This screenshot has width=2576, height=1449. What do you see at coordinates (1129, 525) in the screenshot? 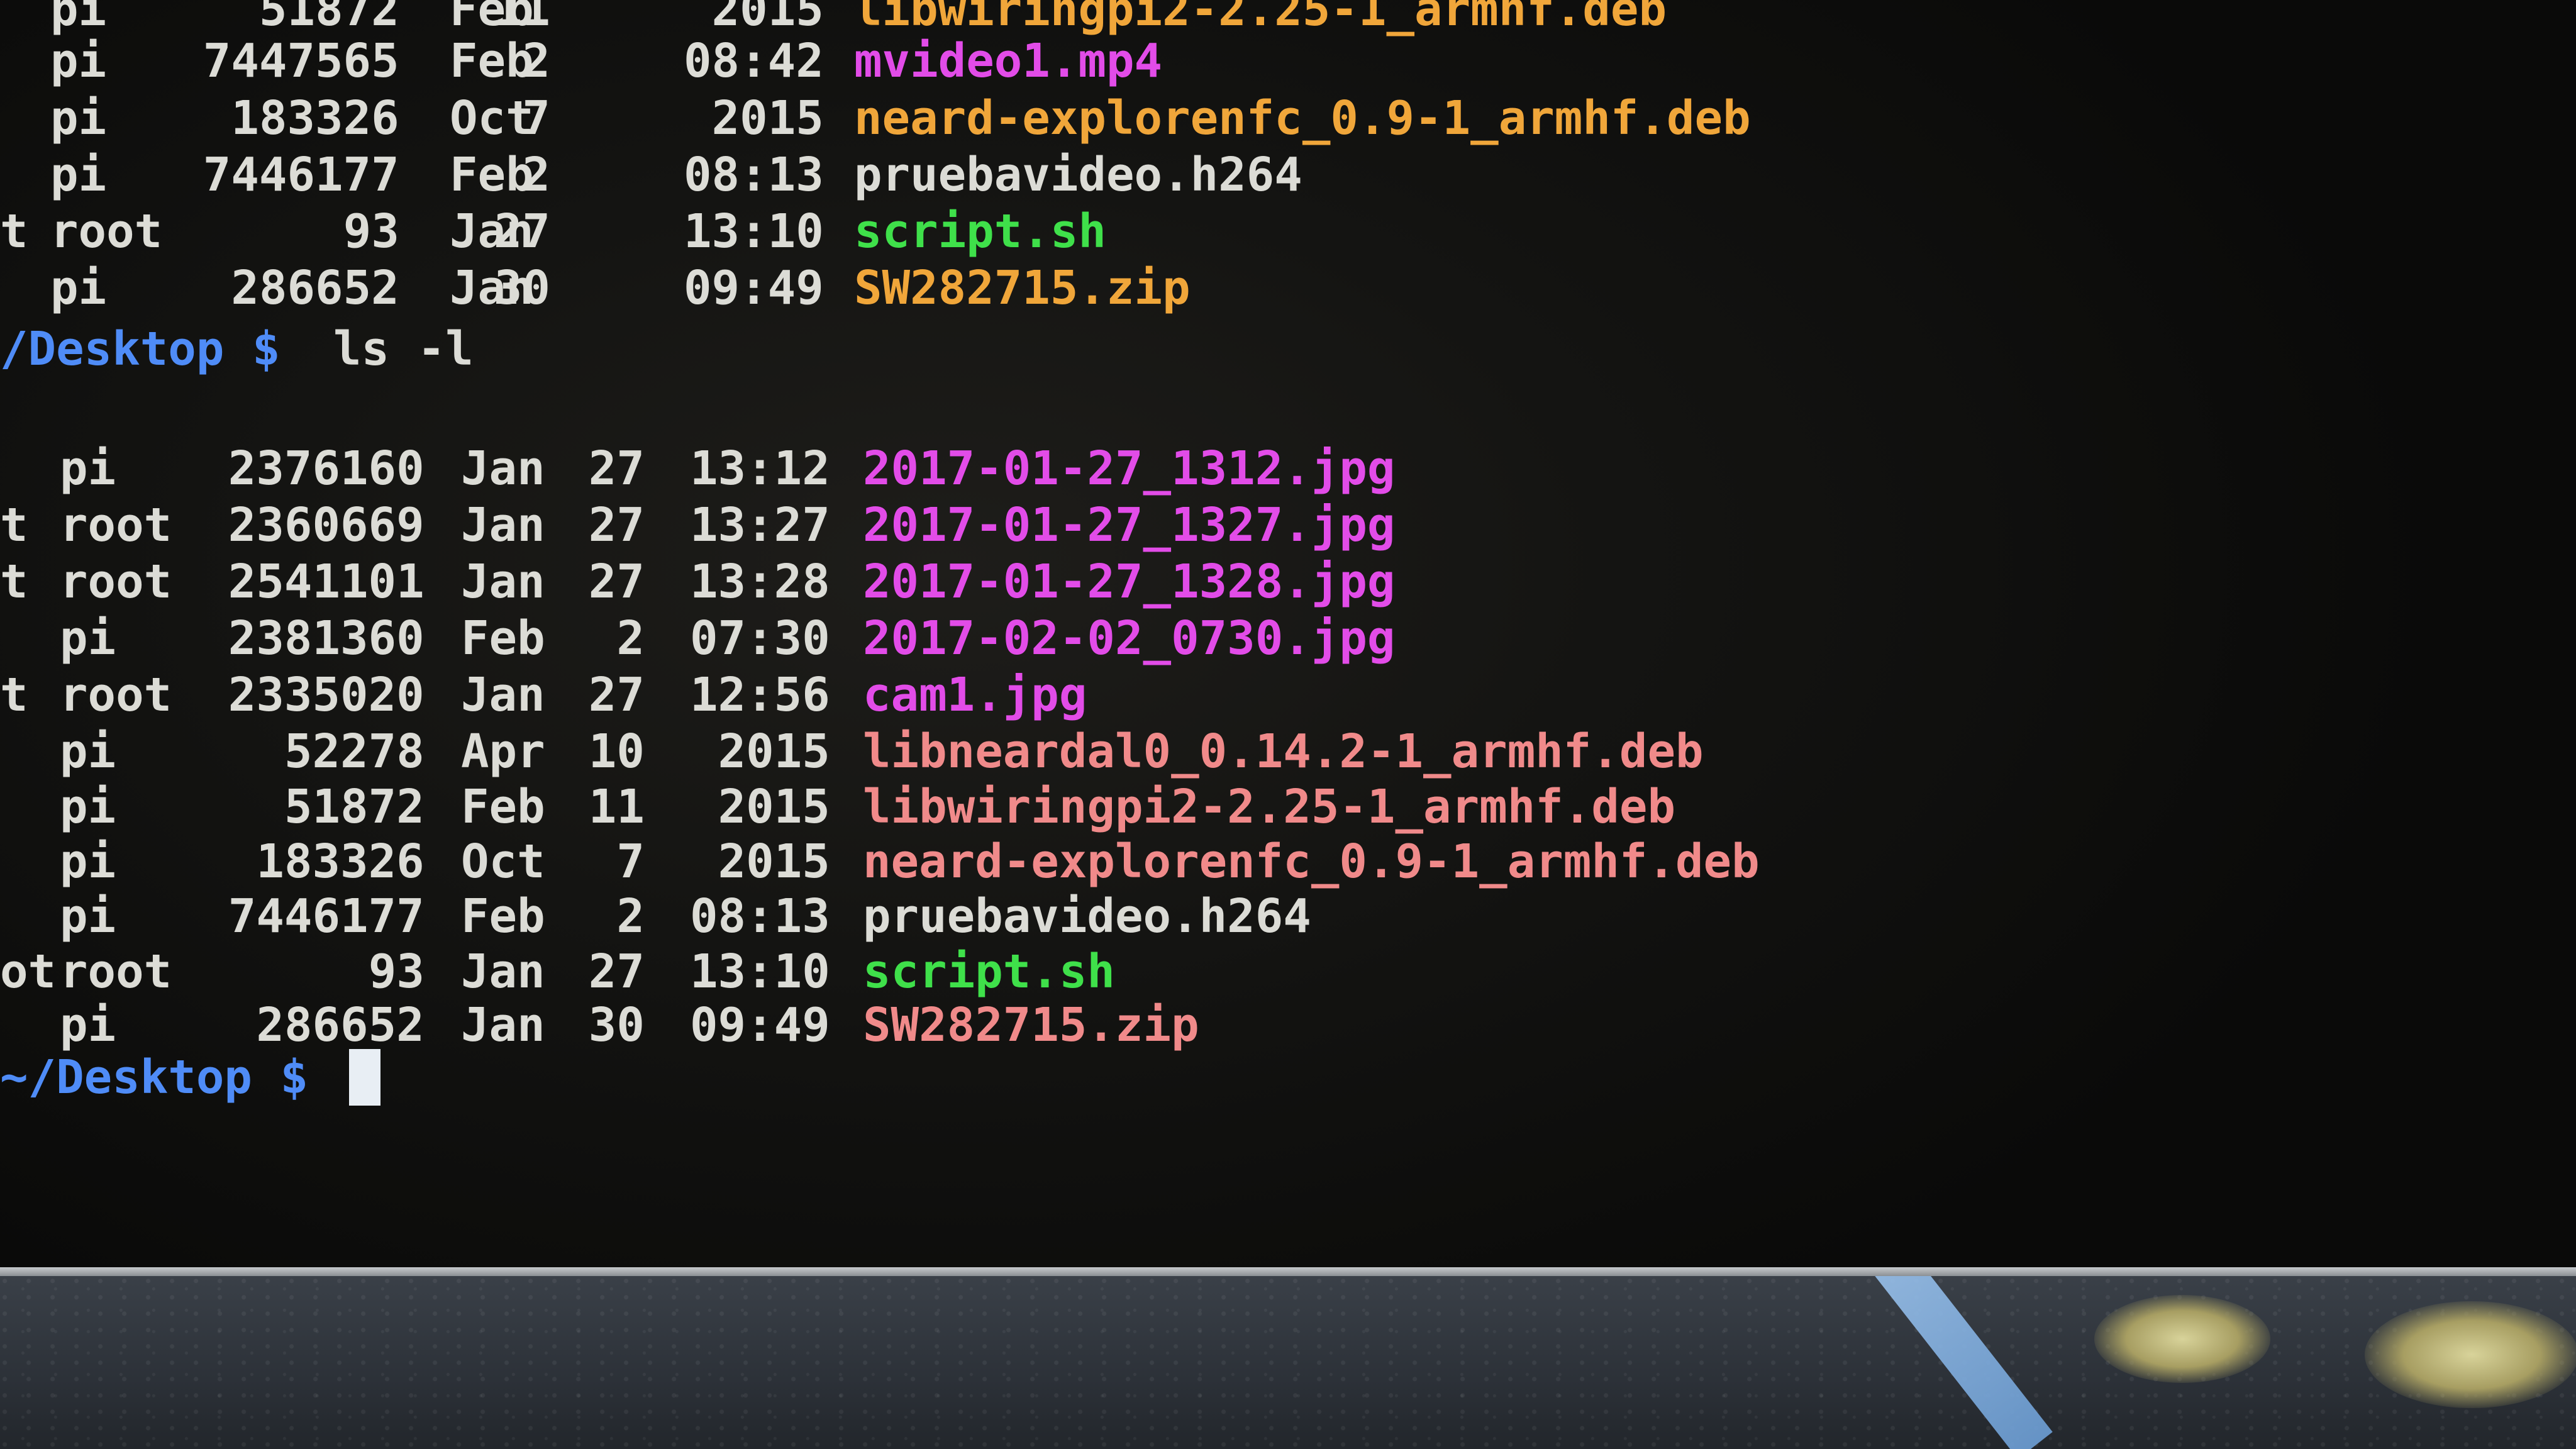
I see `file-name: 2017-01-27_1327.jpg` at bounding box center [1129, 525].